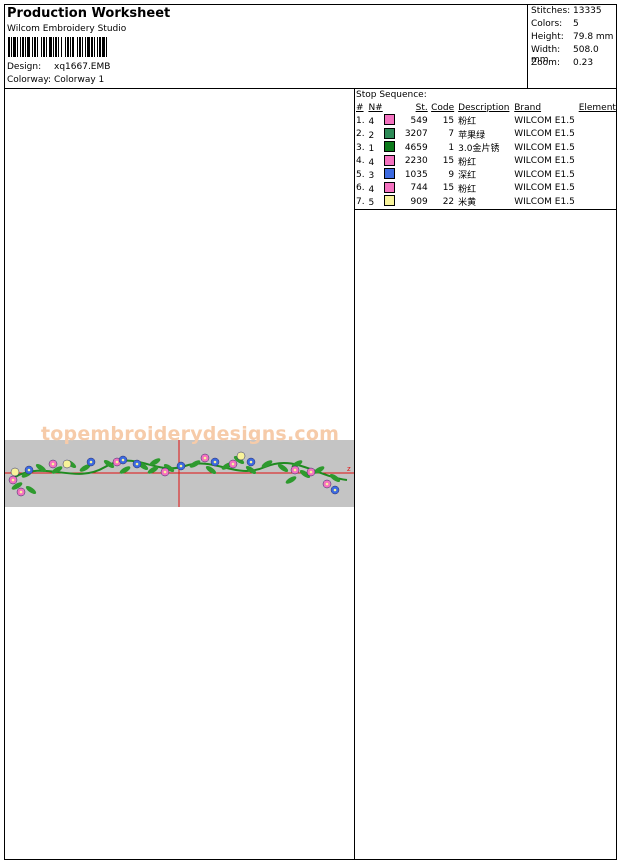 This screenshot has height=861, width=620. What do you see at coordinates (583, 63) in the screenshot?
I see `stat-value: 0.23` at bounding box center [583, 63].